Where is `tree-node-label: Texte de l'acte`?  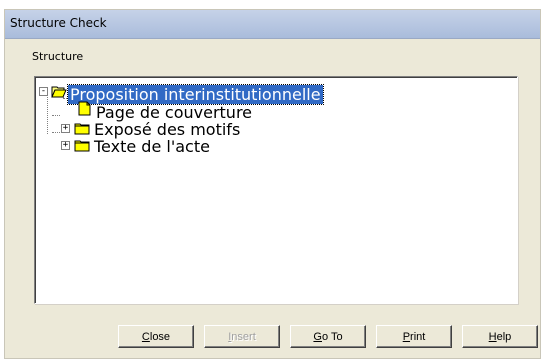
tree-node-label: Texte de l'acte is located at coordinates (152, 146).